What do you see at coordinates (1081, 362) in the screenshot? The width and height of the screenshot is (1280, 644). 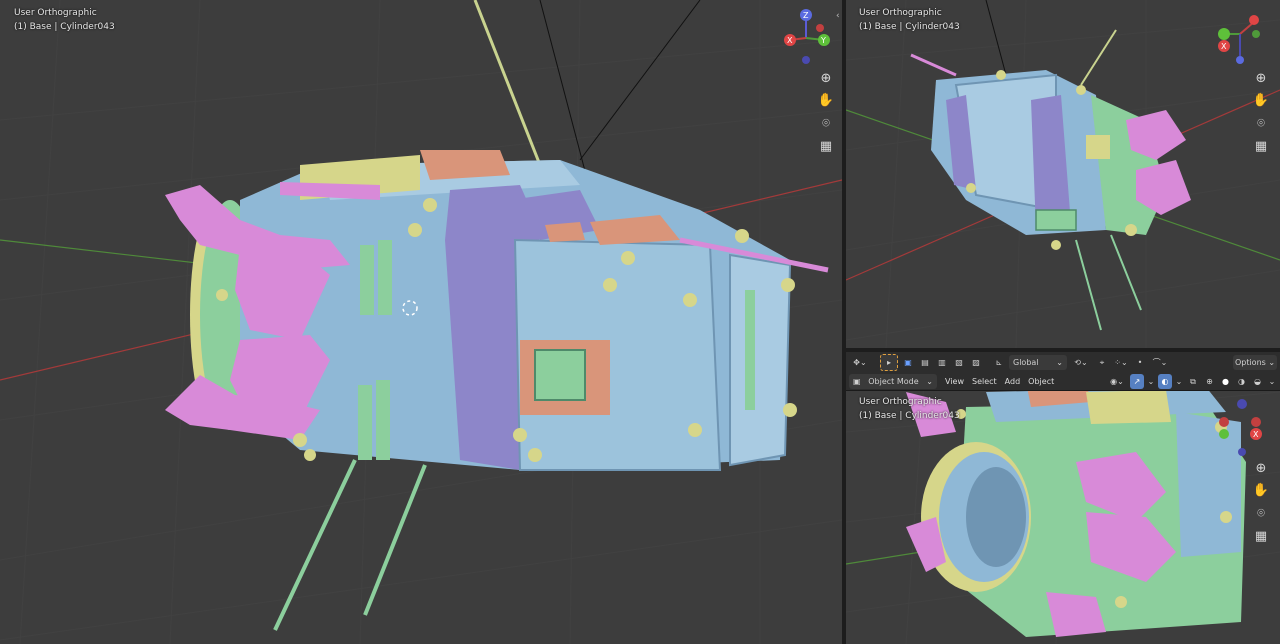 I see `pivot-point-icon: ⟲⌄` at bounding box center [1081, 362].